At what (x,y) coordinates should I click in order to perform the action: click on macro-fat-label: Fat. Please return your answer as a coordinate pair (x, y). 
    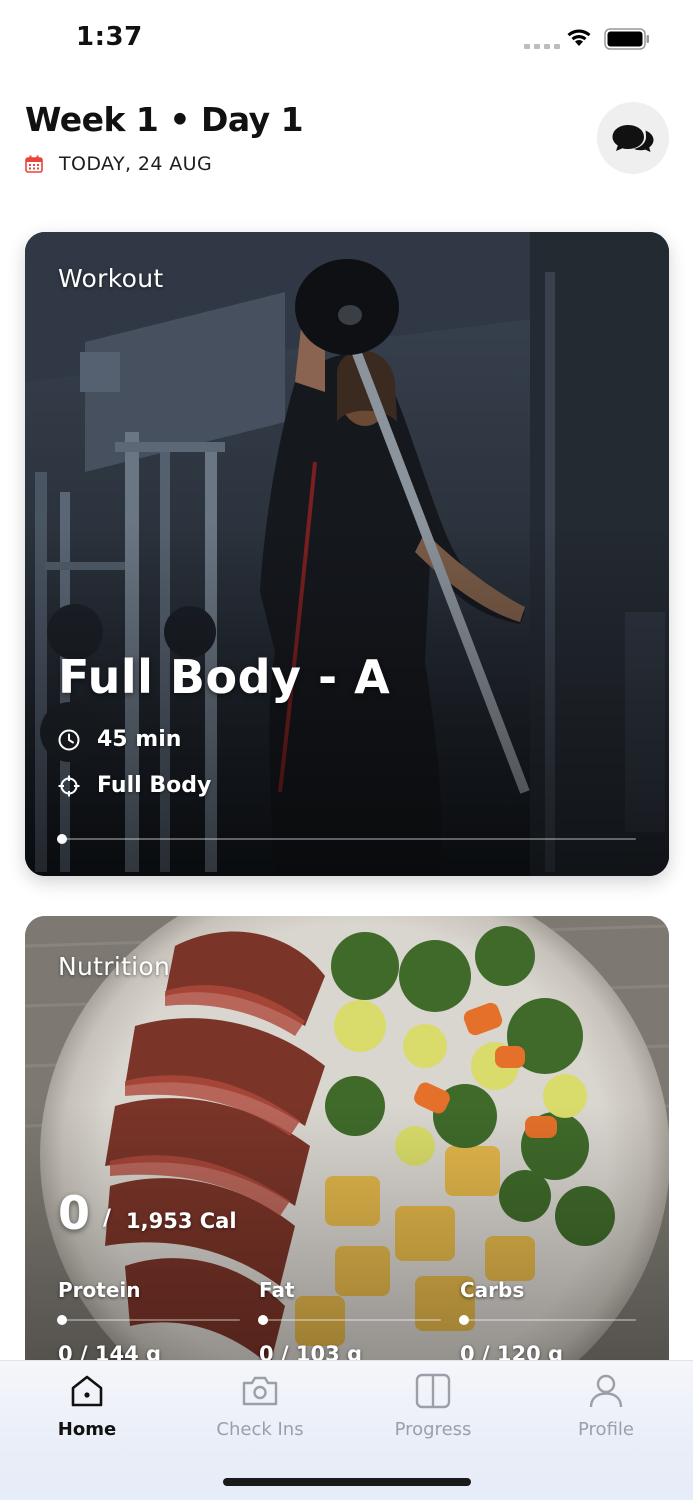
    Looking at the image, I should click on (277, 1290).